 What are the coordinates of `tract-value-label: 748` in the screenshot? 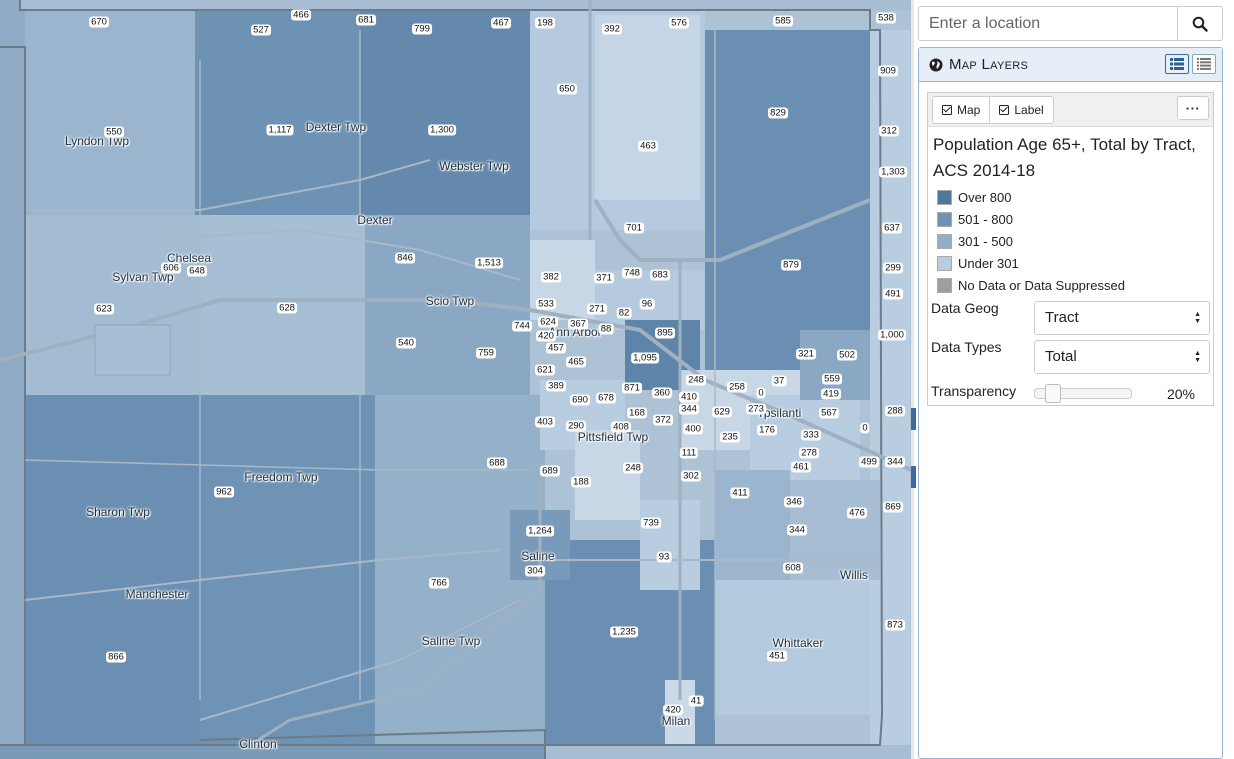 It's located at (632, 273).